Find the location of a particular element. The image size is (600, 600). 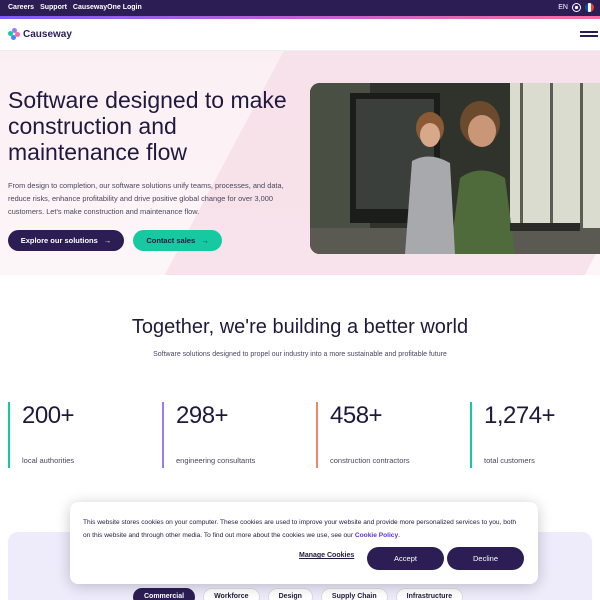

stat-value: 1,274+ is located at coordinates (520, 415).